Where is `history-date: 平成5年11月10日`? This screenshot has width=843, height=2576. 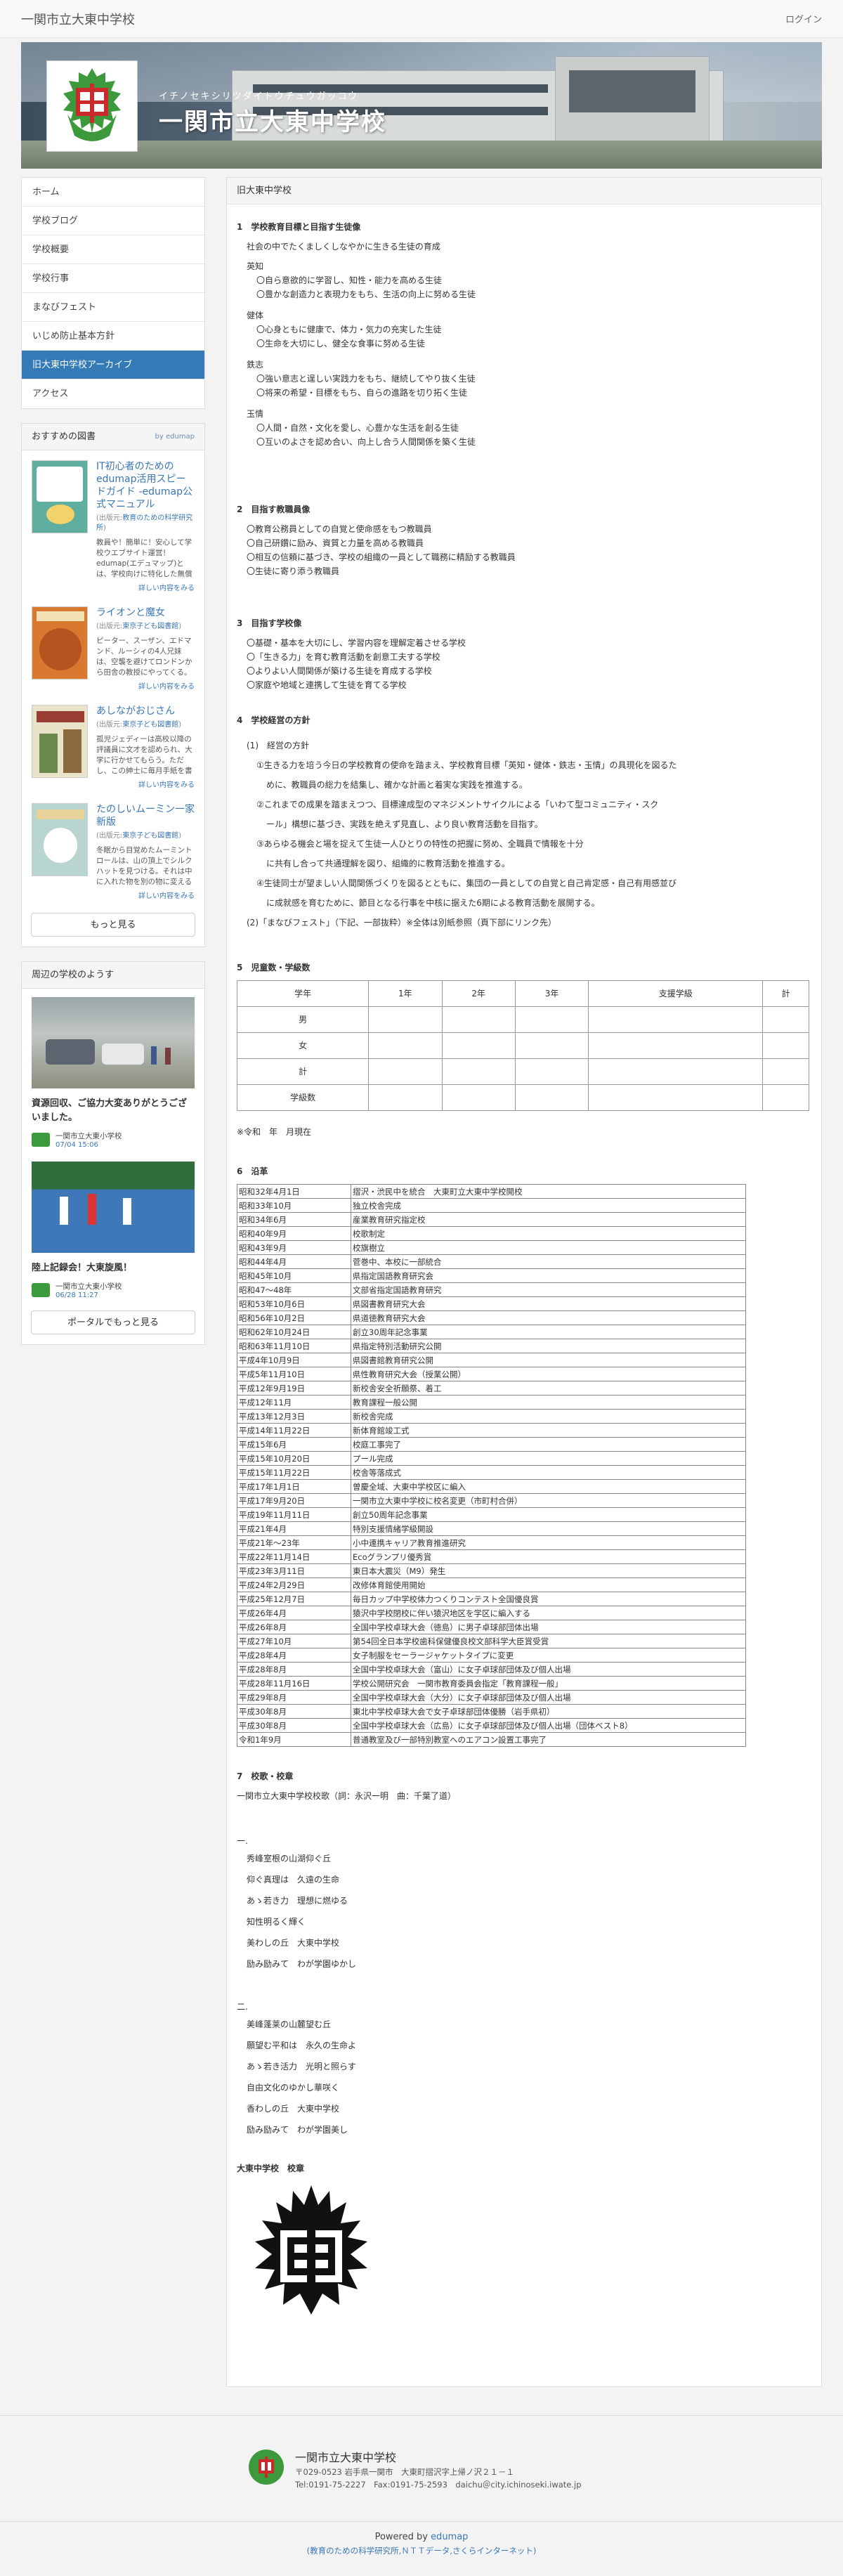 history-date: 平成5年11月10日 is located at coordinates (294, 1374).